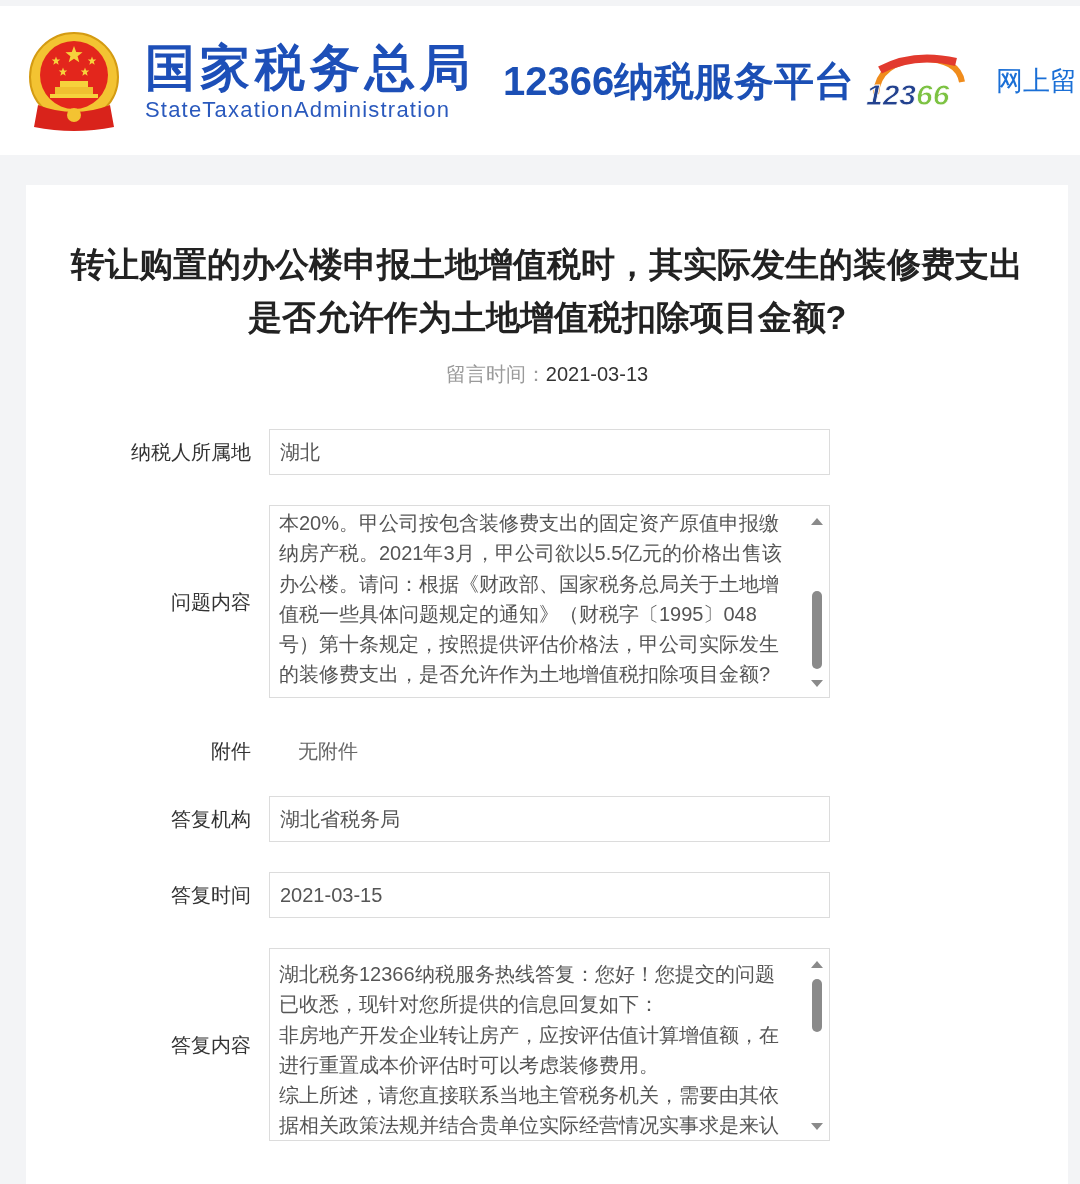  Describe the element at coordinates (679, 81) in the screenshot. I see `platform-name: 12366纳税服务平台` at that location.